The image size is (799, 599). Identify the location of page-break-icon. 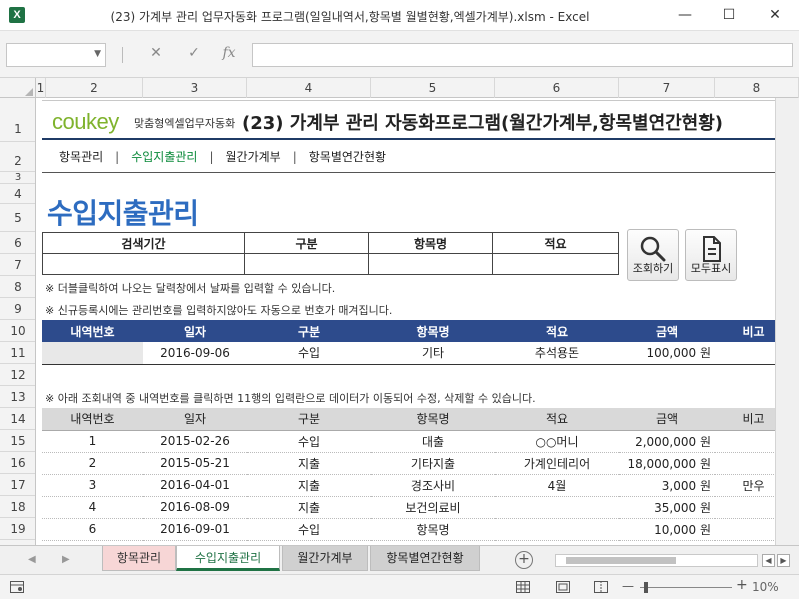
(601, 587).